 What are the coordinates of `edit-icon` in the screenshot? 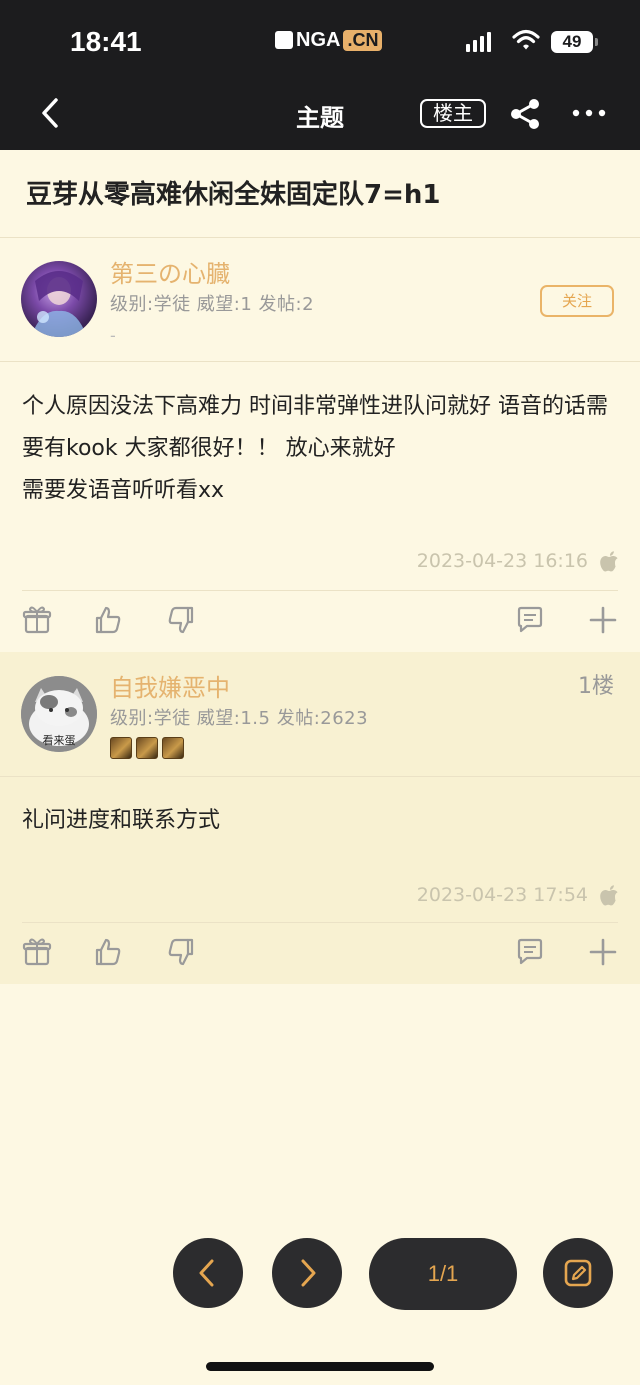 It's located at (578, 1273).